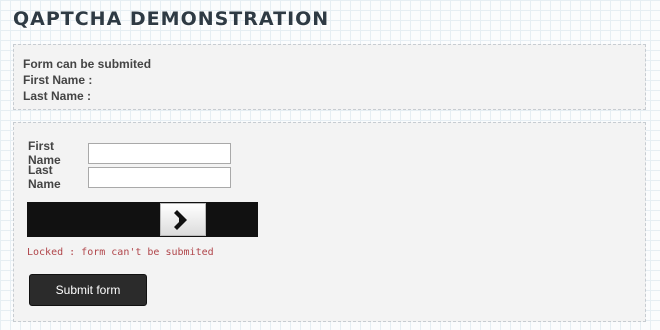 The width and height of the screenshot is (660, 330). What do you see at coordinates (142, 219) in the screenshot?
I see `qaptcha-slider-track` at bounding box center [142, 219].